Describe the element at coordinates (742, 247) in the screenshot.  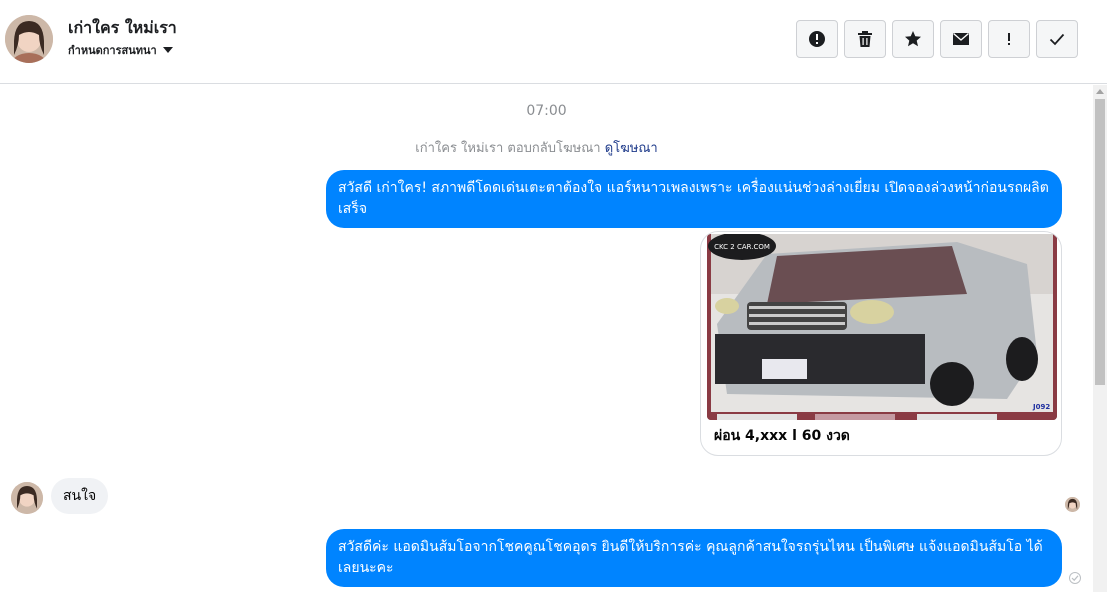
I see `ad-image-watermark: CKC 2 CAR.COM` at that location.